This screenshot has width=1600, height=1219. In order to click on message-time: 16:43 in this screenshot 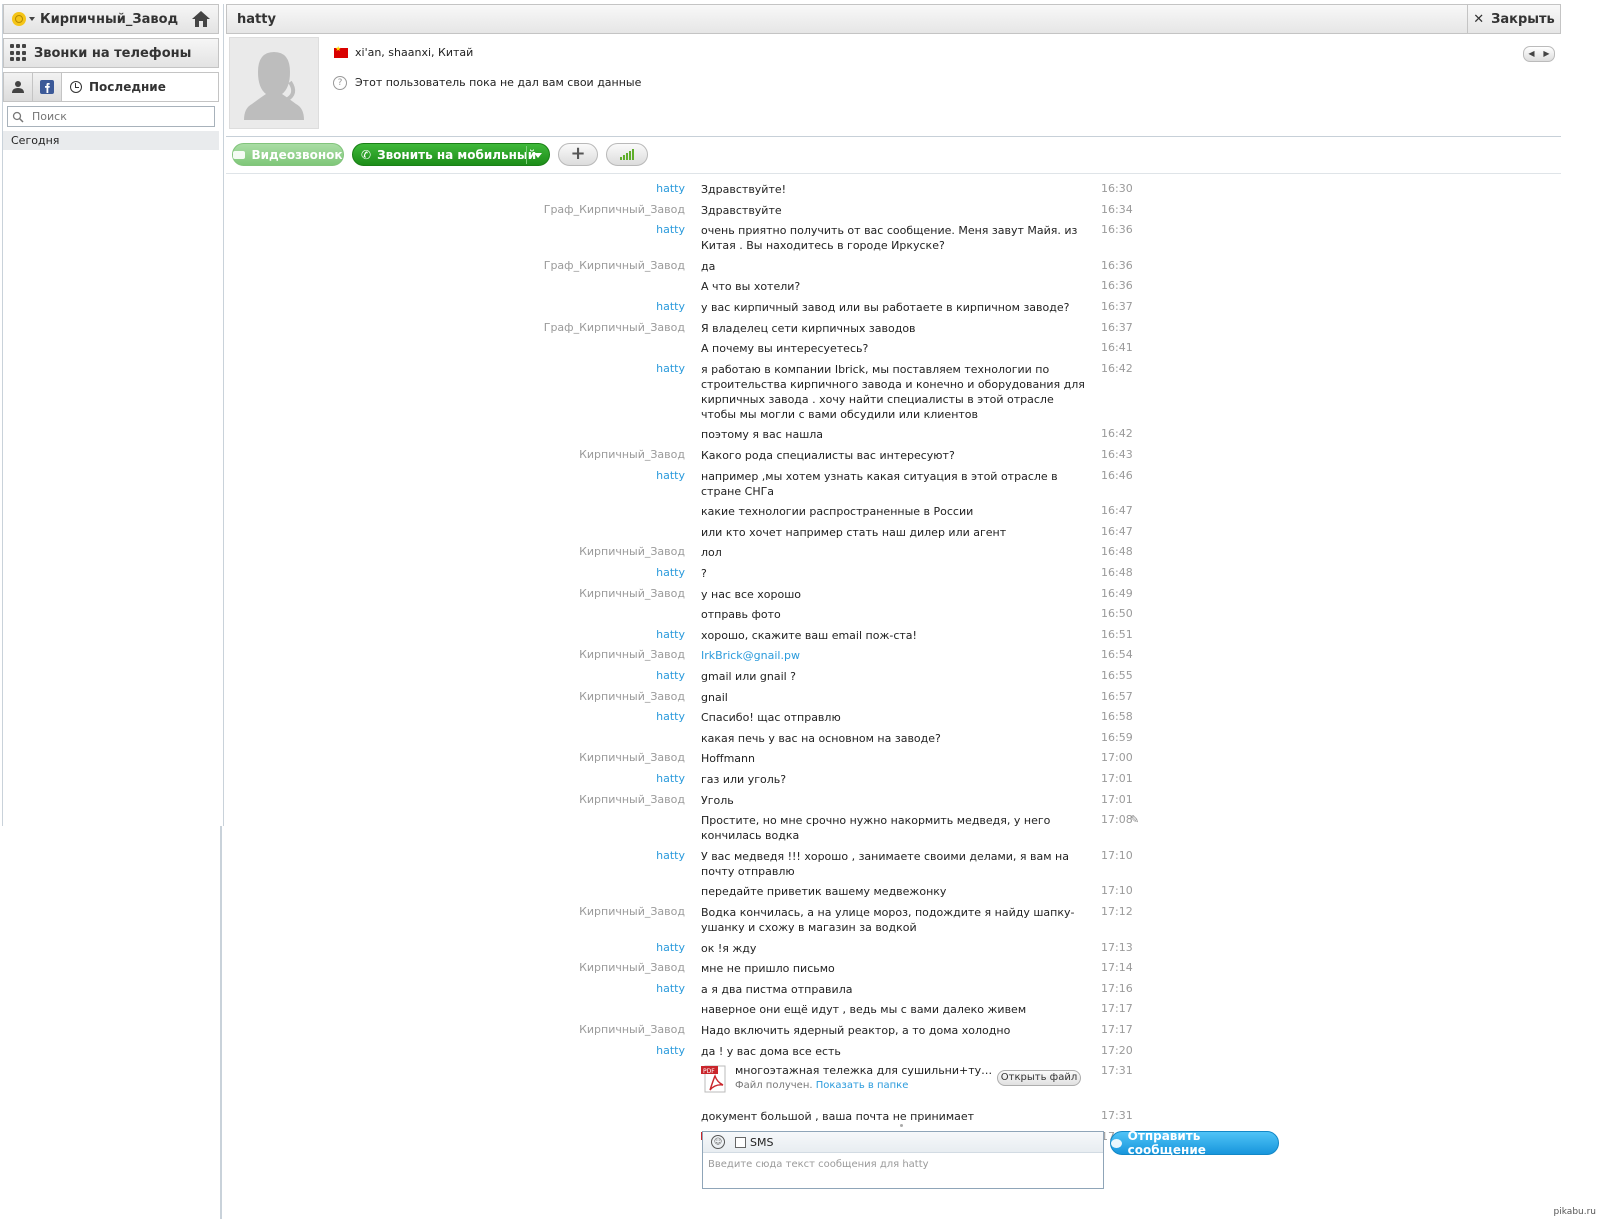, I will do `click(1117, 454)`.